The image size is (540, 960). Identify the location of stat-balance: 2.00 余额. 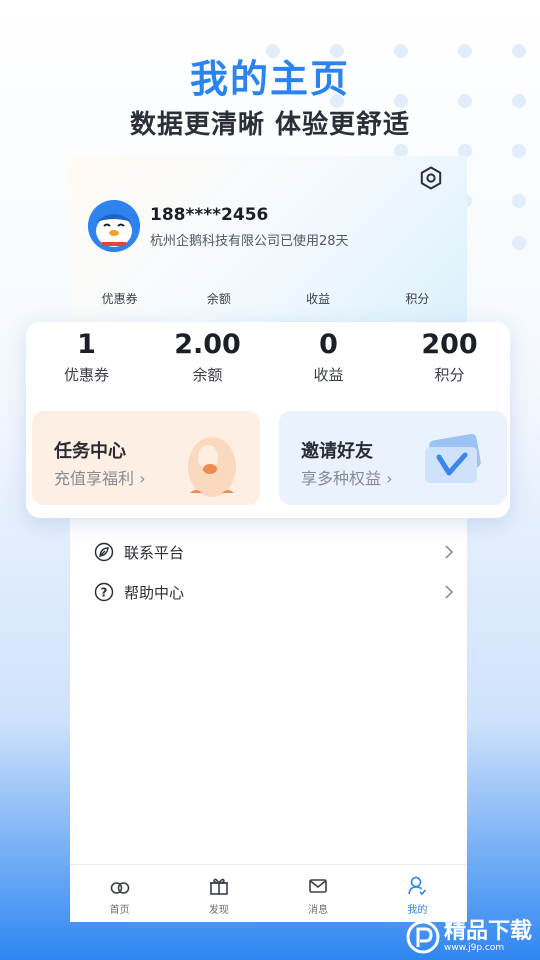
(207, 356).